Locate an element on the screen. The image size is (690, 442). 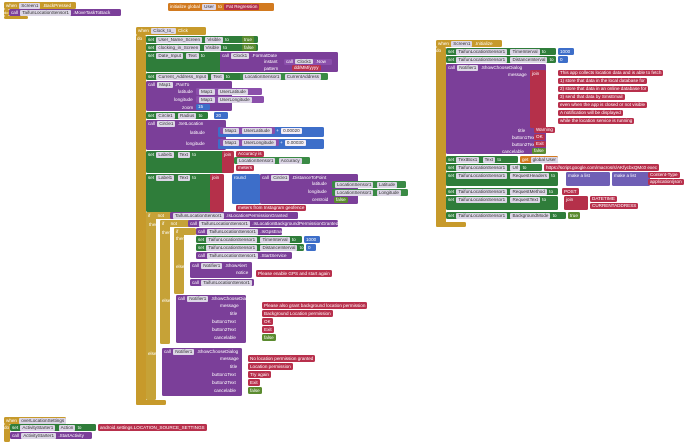
property-dropdown: RequestHeaders is located at coordinates (529, 175).